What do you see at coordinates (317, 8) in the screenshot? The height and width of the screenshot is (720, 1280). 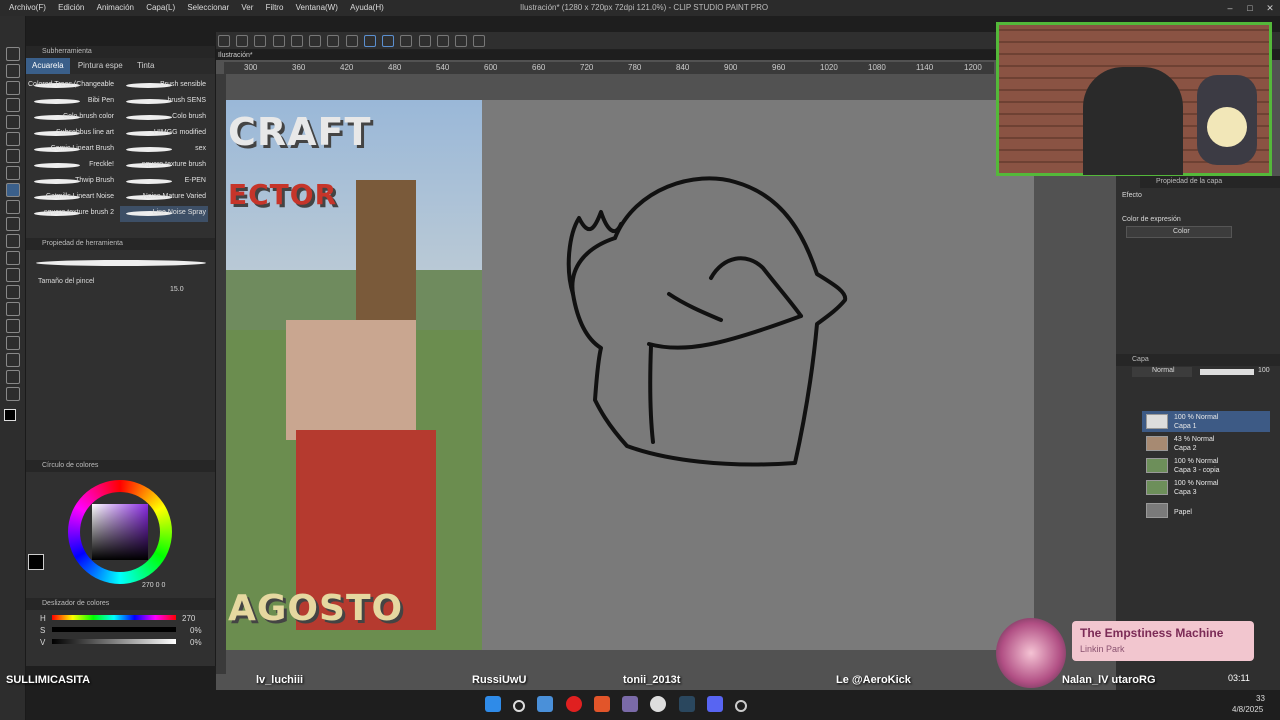 I see `menu-ventana: Ventana(W)` at bounding box center [317, 8].